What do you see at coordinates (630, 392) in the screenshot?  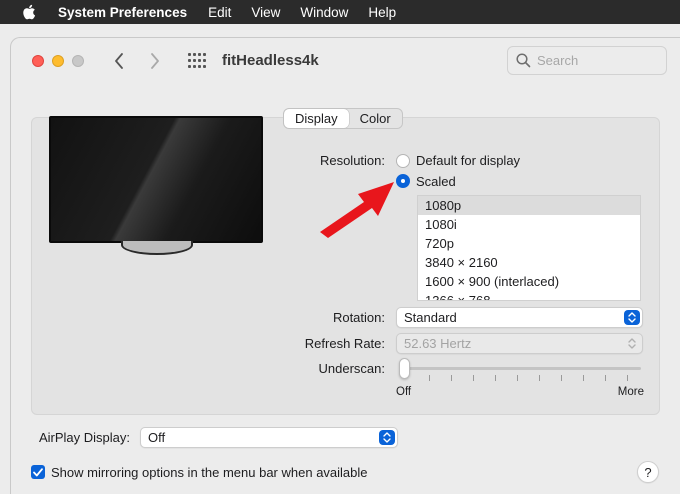 I see `underscan-max-label: More` at bounding box center [630, 392].